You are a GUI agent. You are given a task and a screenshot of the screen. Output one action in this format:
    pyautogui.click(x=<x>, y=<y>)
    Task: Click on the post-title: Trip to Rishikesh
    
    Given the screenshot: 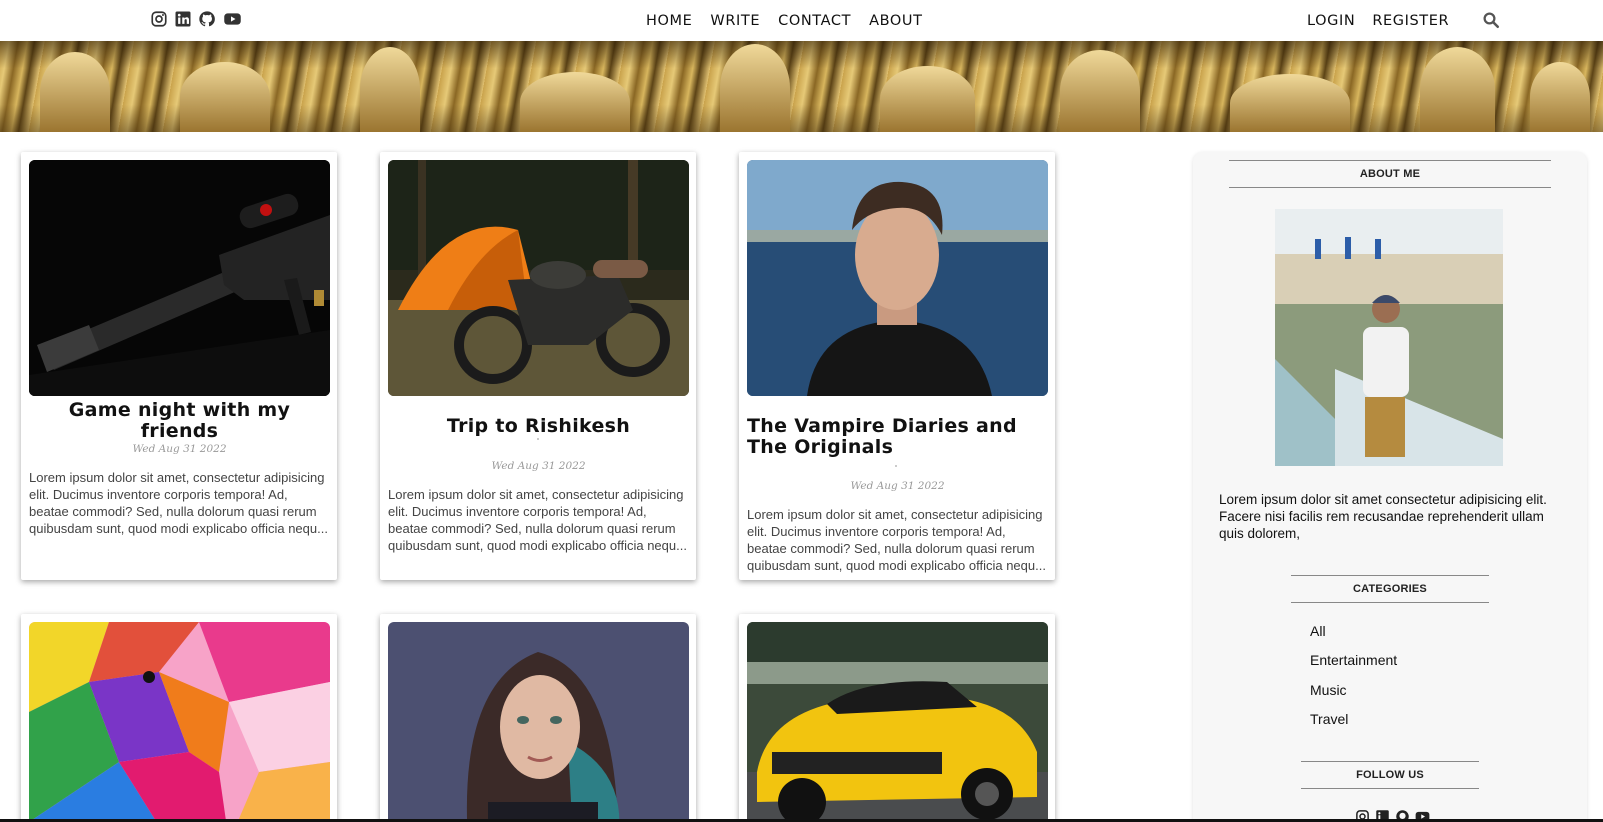 What is the action you would take?
    pyautogui.click(x=538, y=426)
    